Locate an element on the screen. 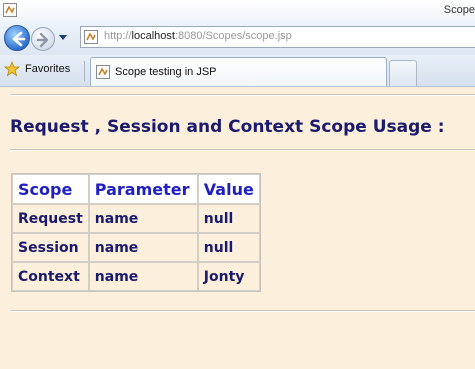  chevron-down-icon is located at coordinates (63, 37).